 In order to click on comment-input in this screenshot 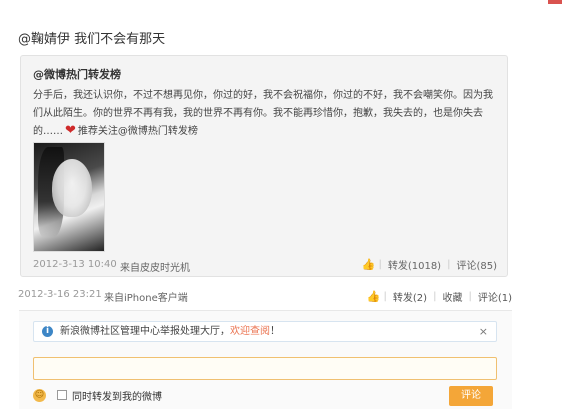, I will do `click(265, 368)`.